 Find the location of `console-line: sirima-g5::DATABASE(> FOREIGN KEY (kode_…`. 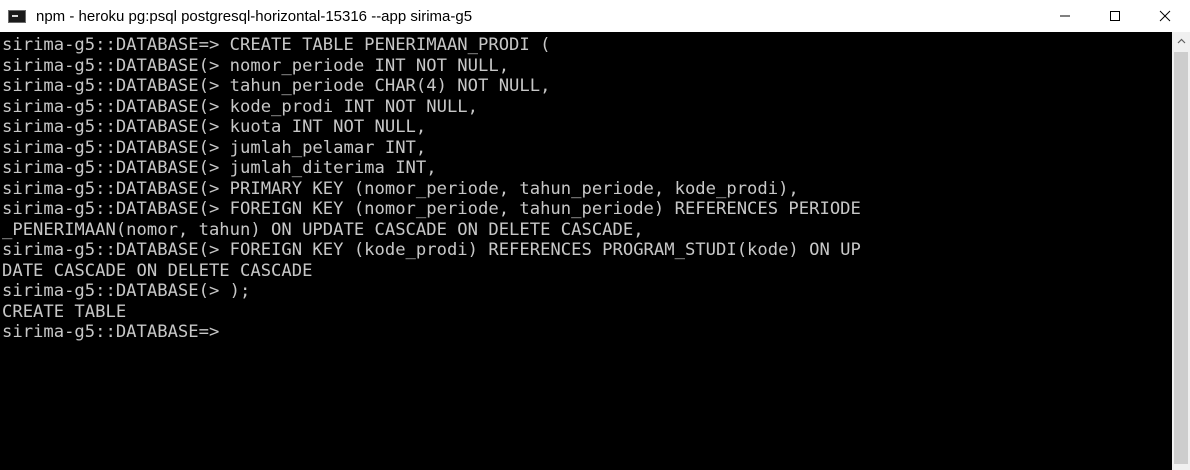

console-line: sirima-g5::DATABASE(> FOREIGN KEY (kode_… is located at coordinates (431, 250).